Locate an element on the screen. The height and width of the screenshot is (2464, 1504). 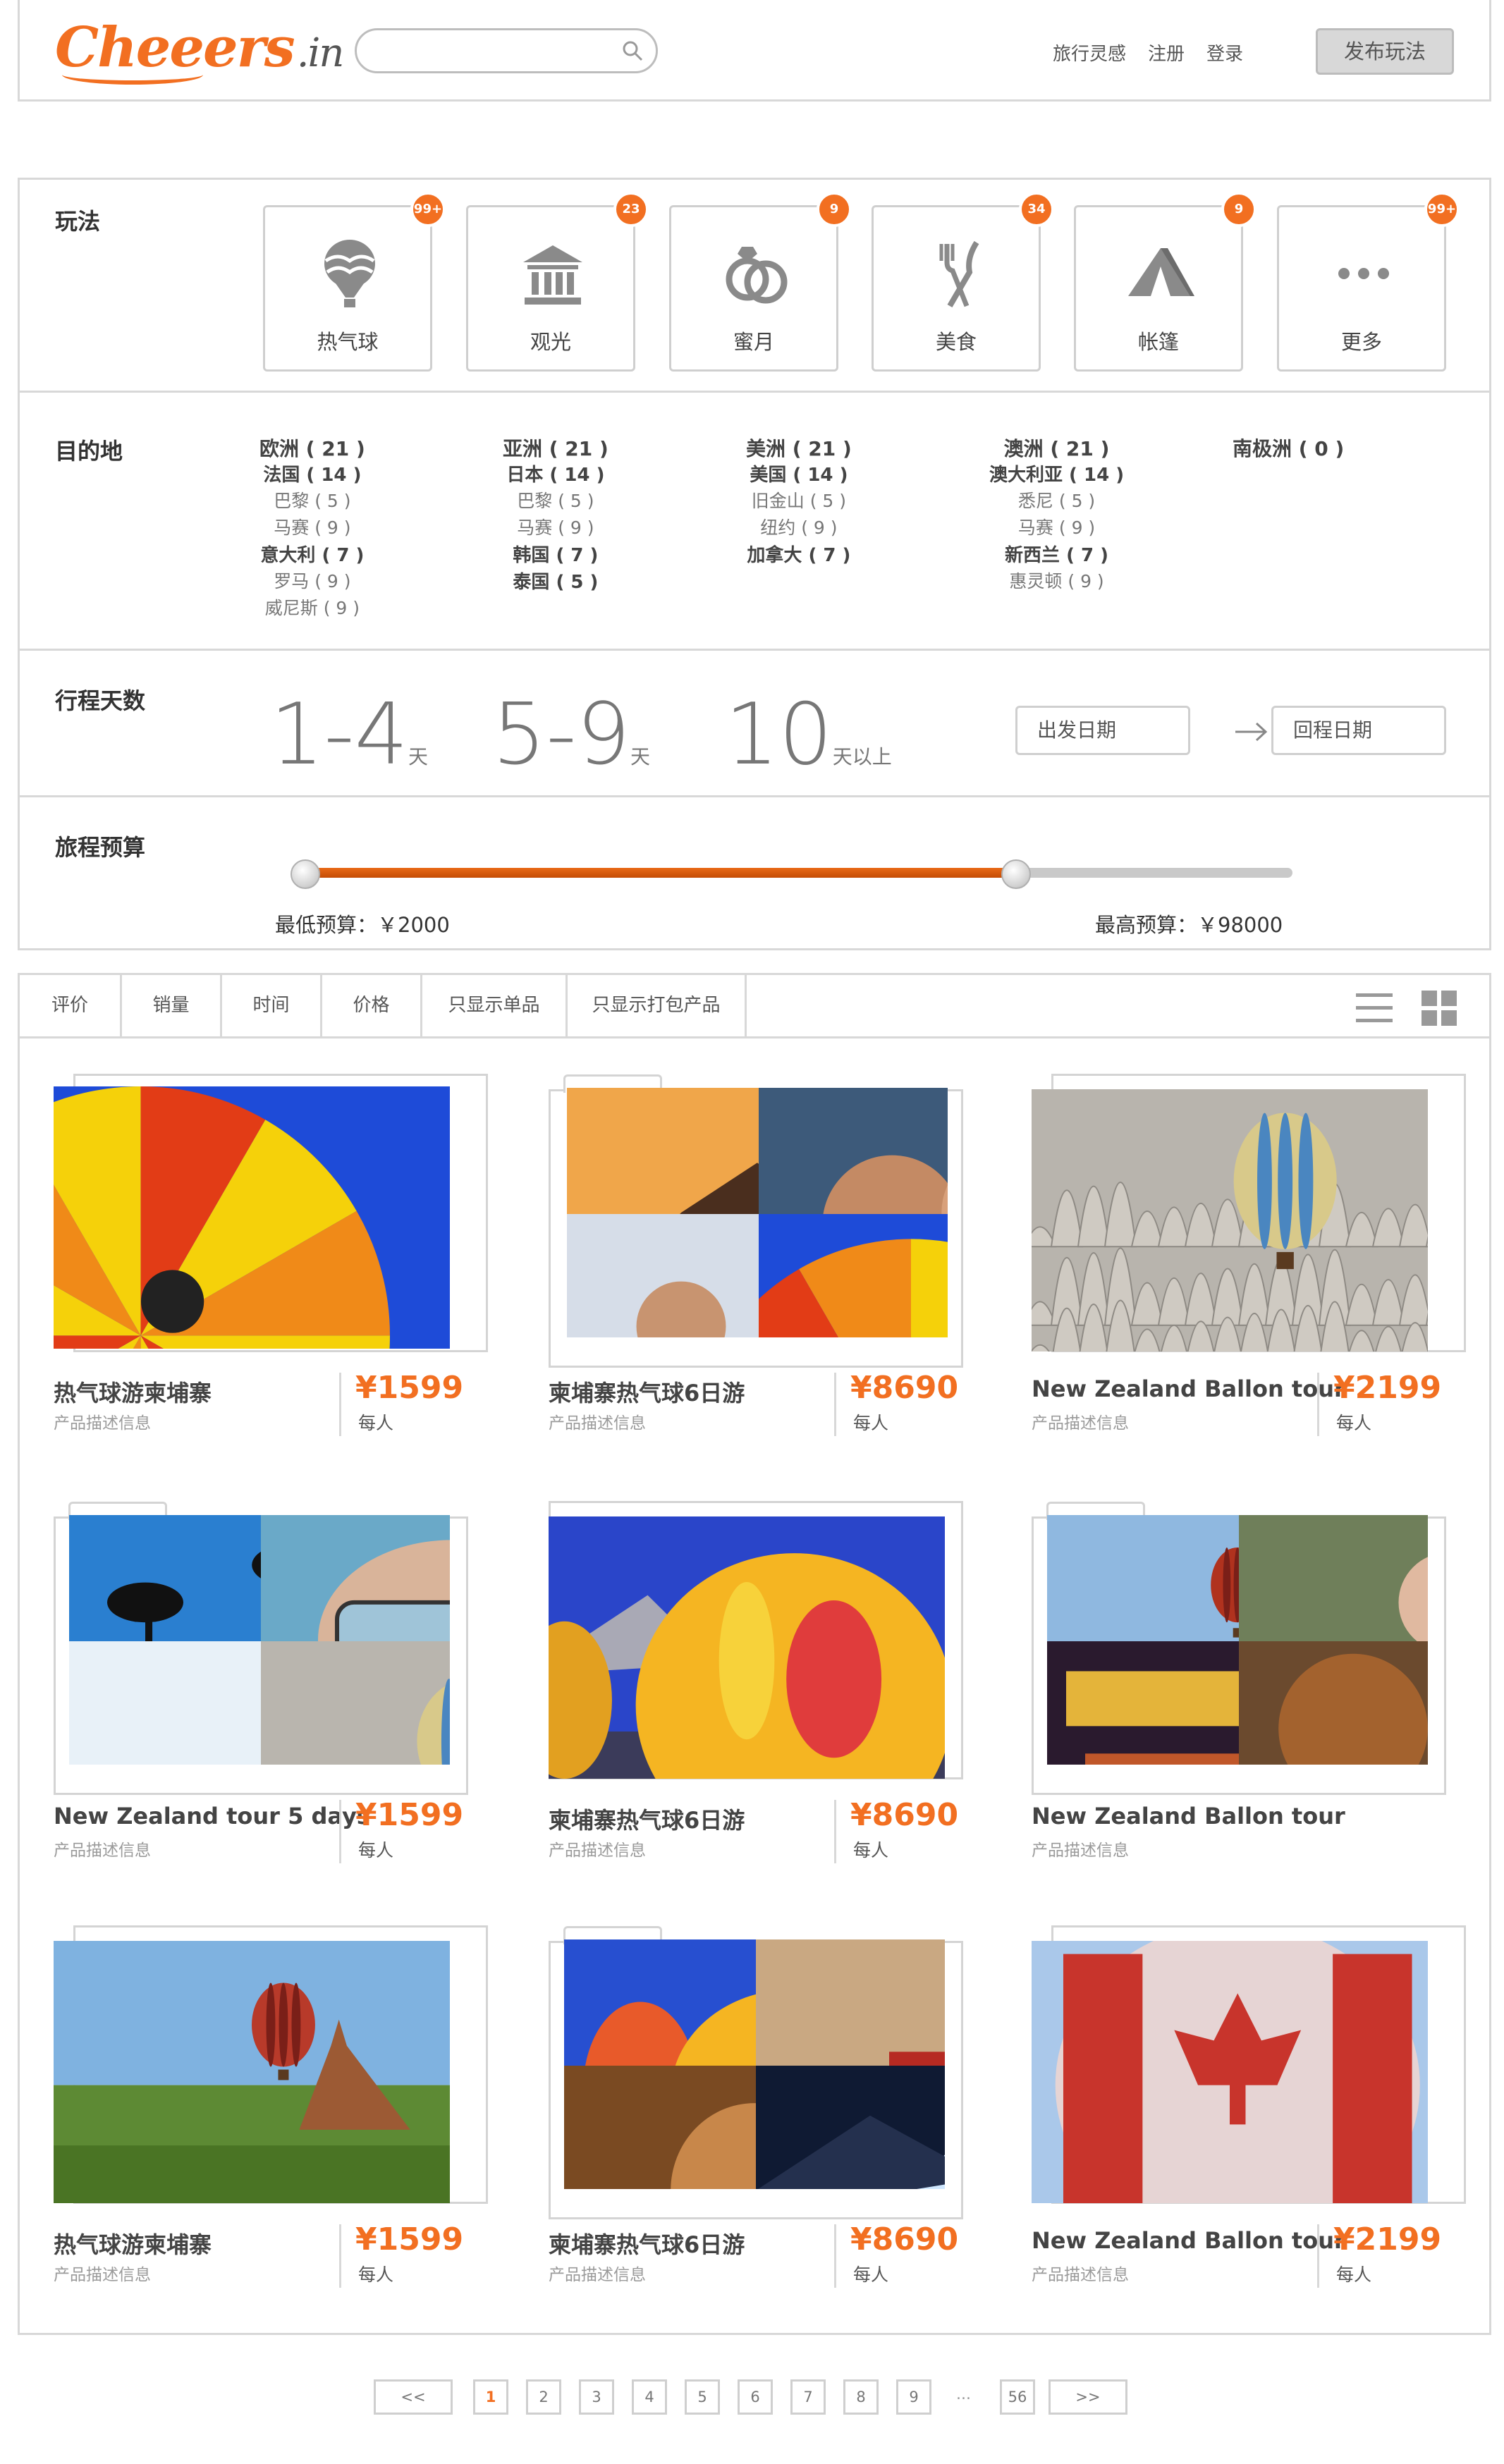
page-button-2: 2 is located at coordinates (543, 2397).